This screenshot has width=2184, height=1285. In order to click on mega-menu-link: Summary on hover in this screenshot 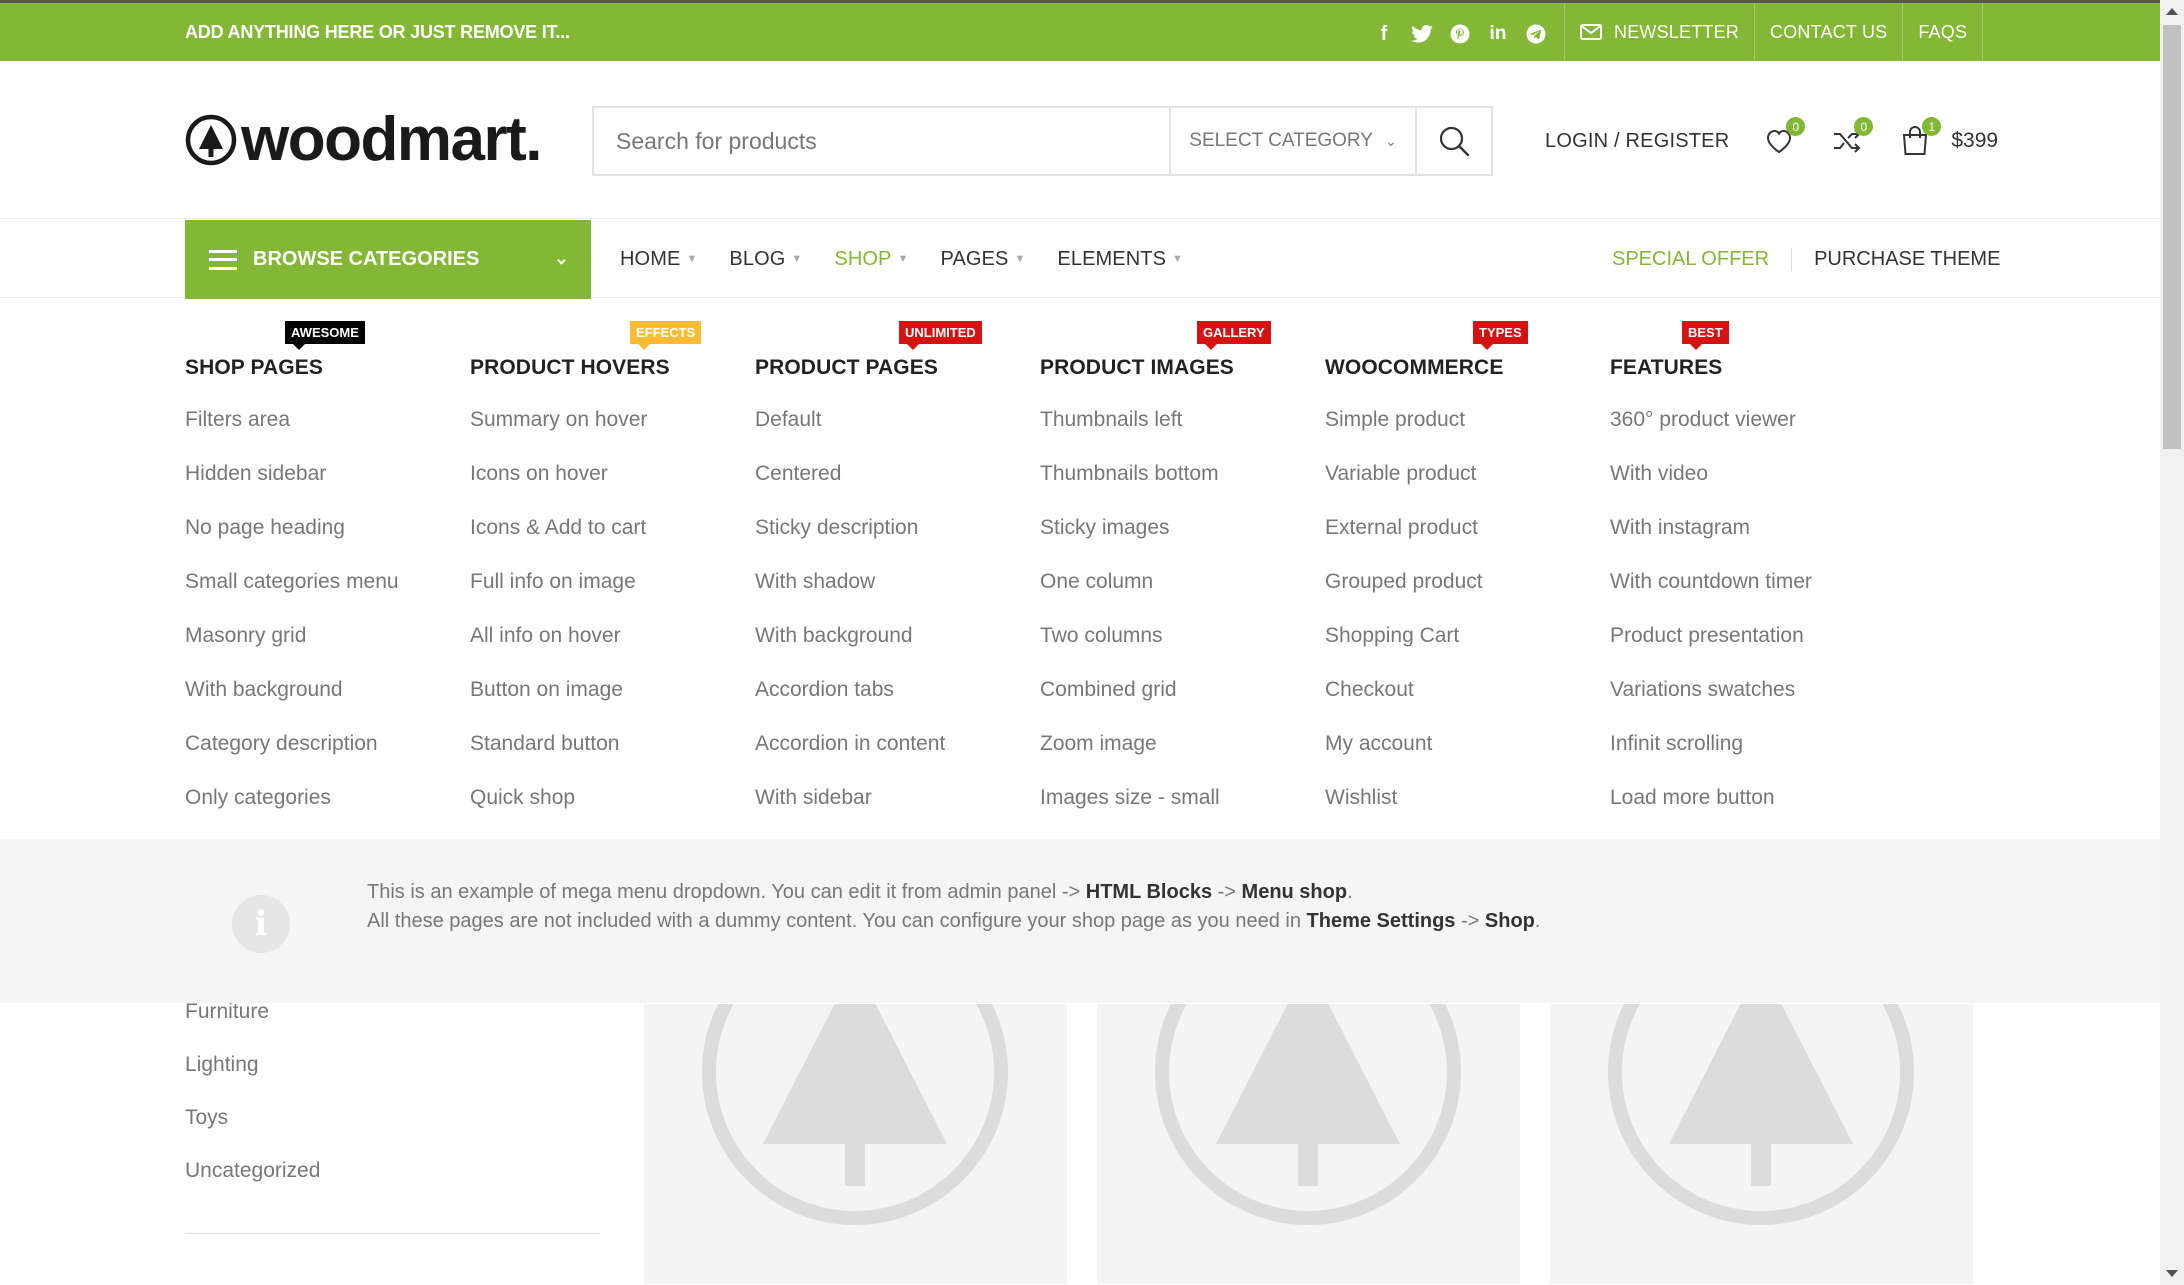, I will do `click(558, 435)`.